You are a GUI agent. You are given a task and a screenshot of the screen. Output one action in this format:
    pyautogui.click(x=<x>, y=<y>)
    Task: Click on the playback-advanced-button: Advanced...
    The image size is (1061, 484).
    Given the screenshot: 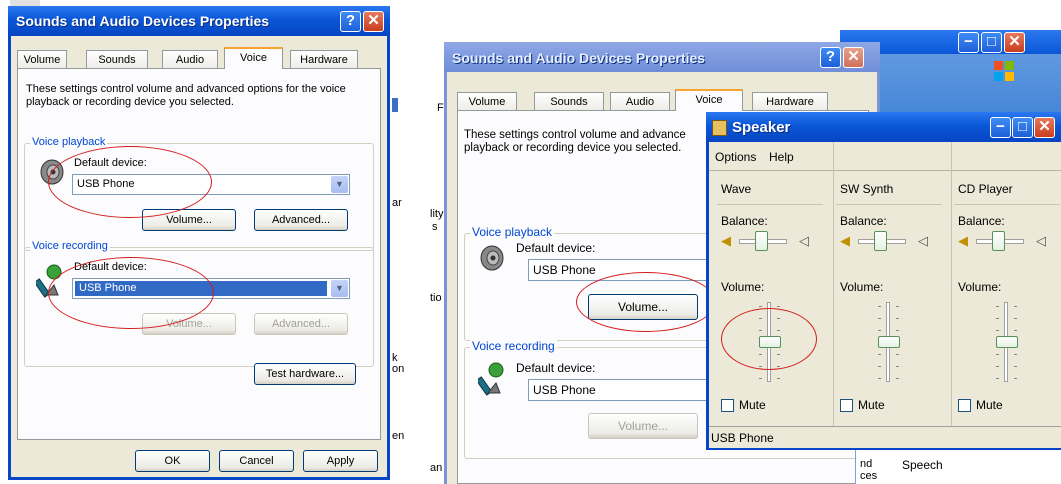 What is the action you would take?
    pyautogui.click(x=301, y=220)
    